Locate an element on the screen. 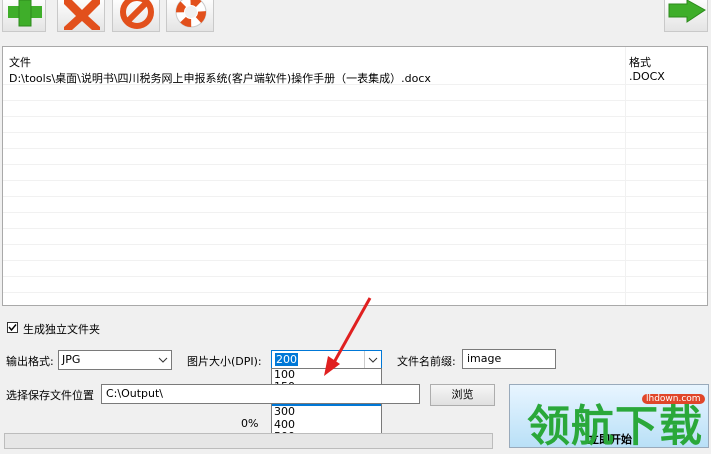  help-button is located at coordinates (190, 16).